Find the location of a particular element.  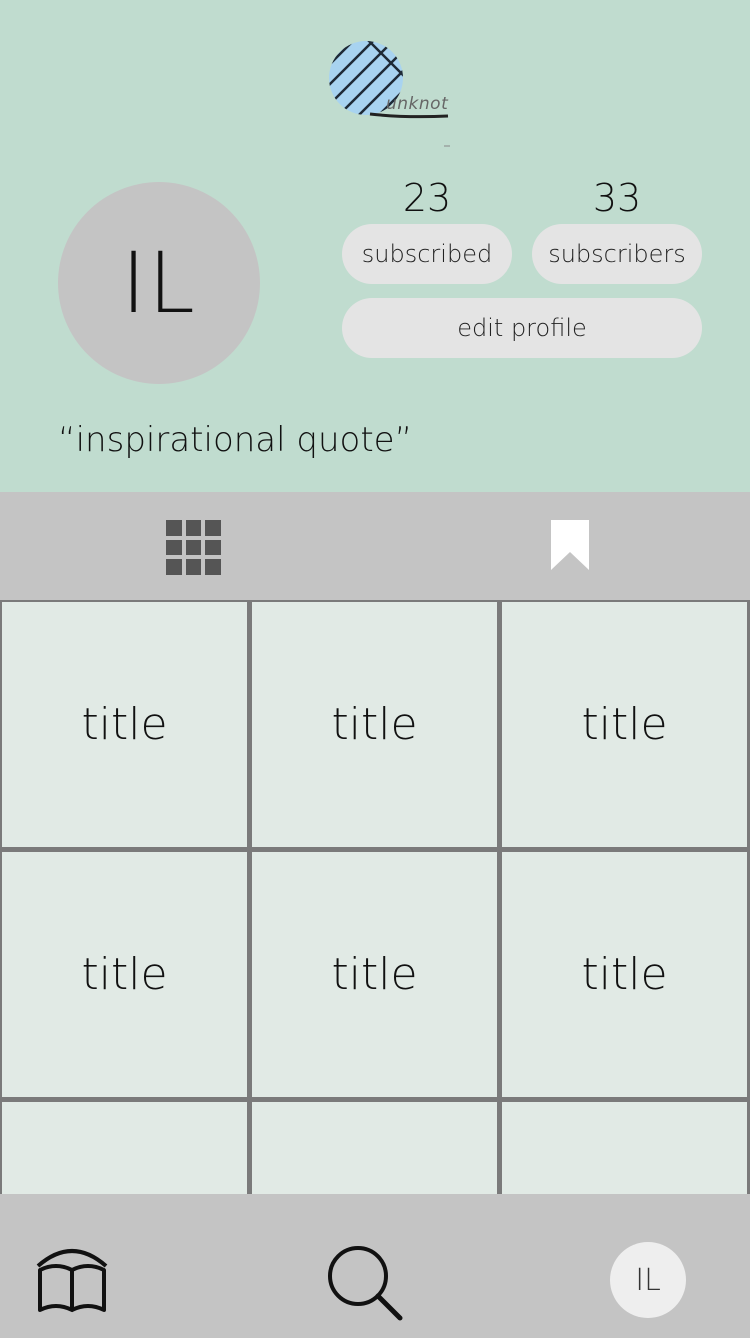

bookmark-icon is located at coordinates (570, 545).